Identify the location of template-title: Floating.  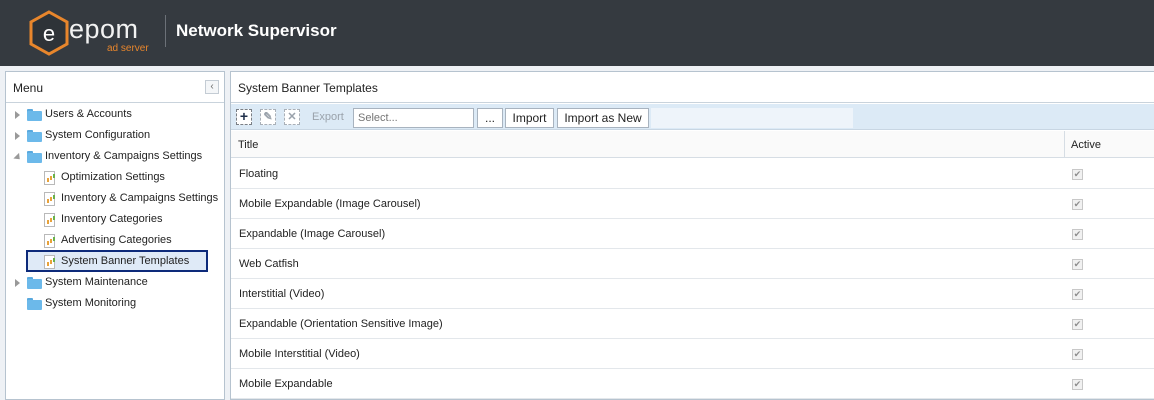
(259, 174).